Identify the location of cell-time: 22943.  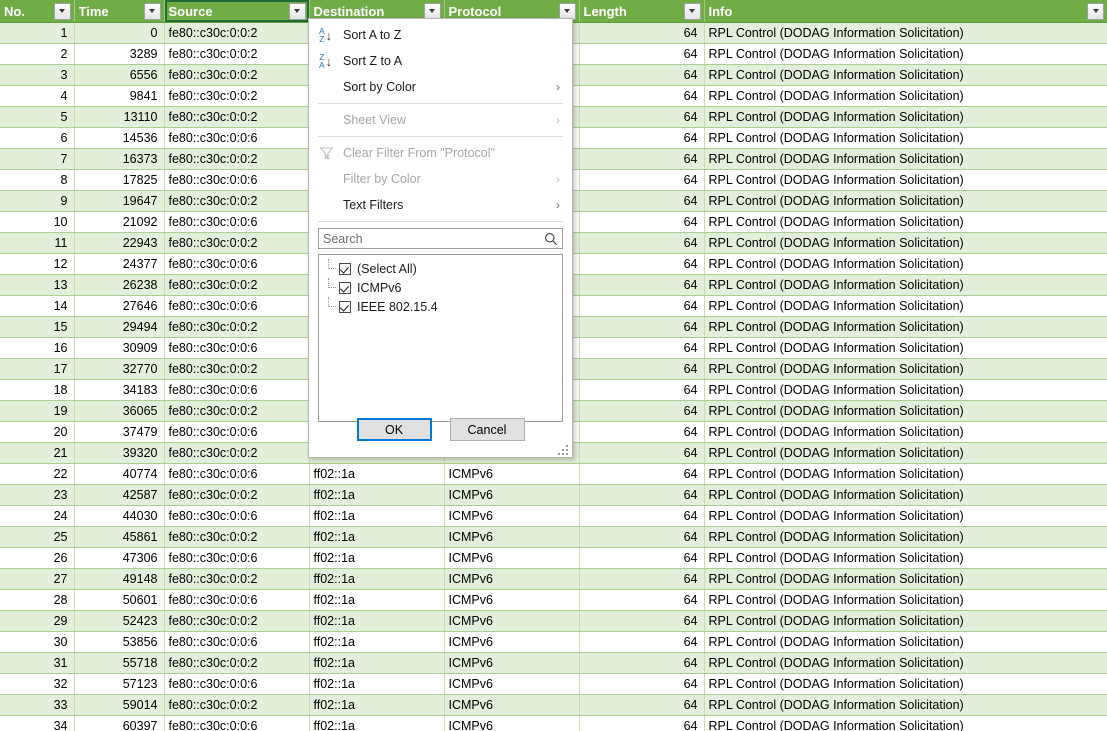
(119, 243).